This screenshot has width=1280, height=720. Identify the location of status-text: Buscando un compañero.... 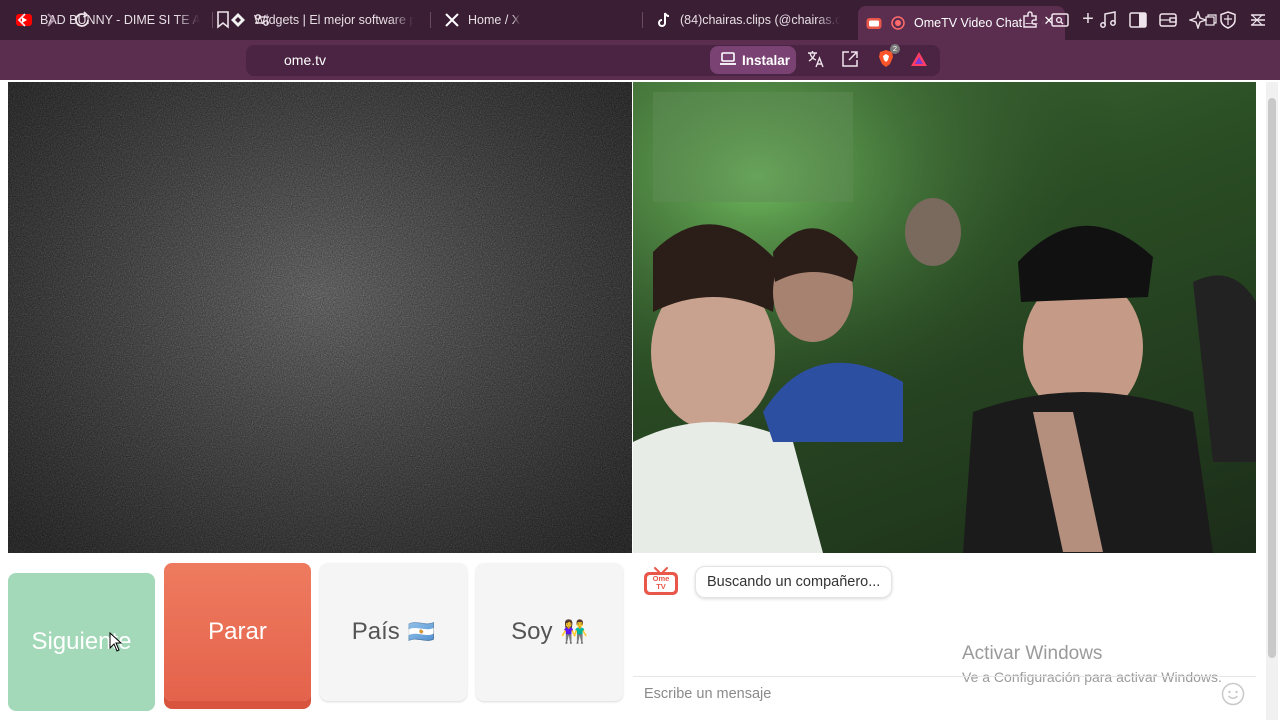
(794, 582).